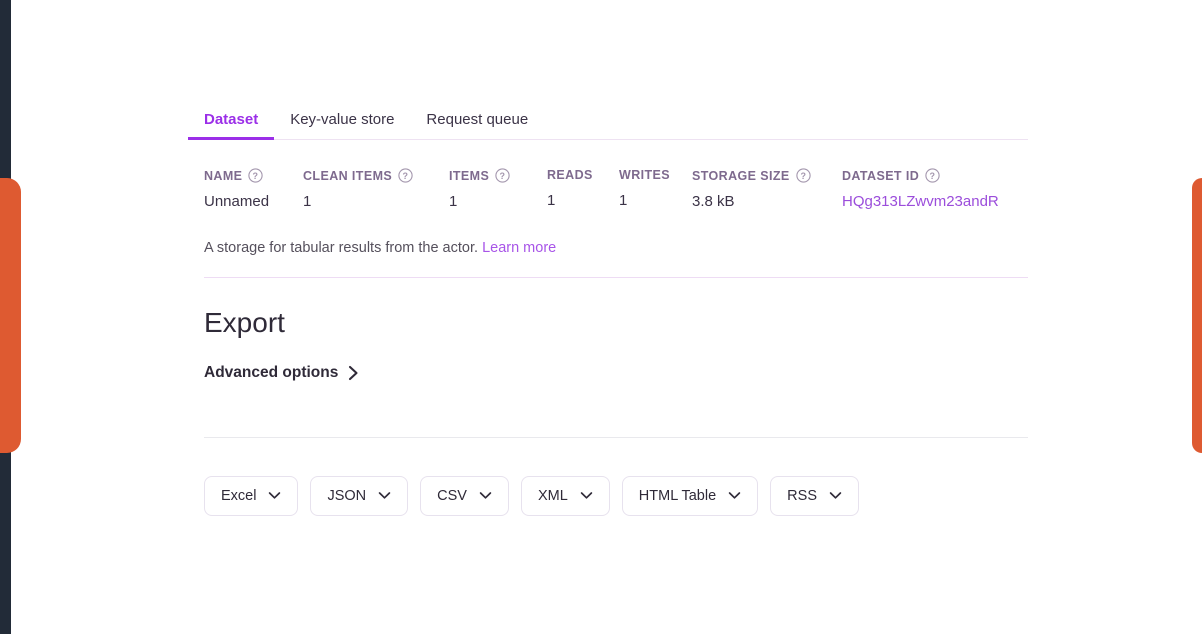 This screenshot has width=1202, height=634. What do you see at coordinates (552, 495) in the screenshot?
I see `export-button-xml-label: XML` at bounding box center [552, 495].